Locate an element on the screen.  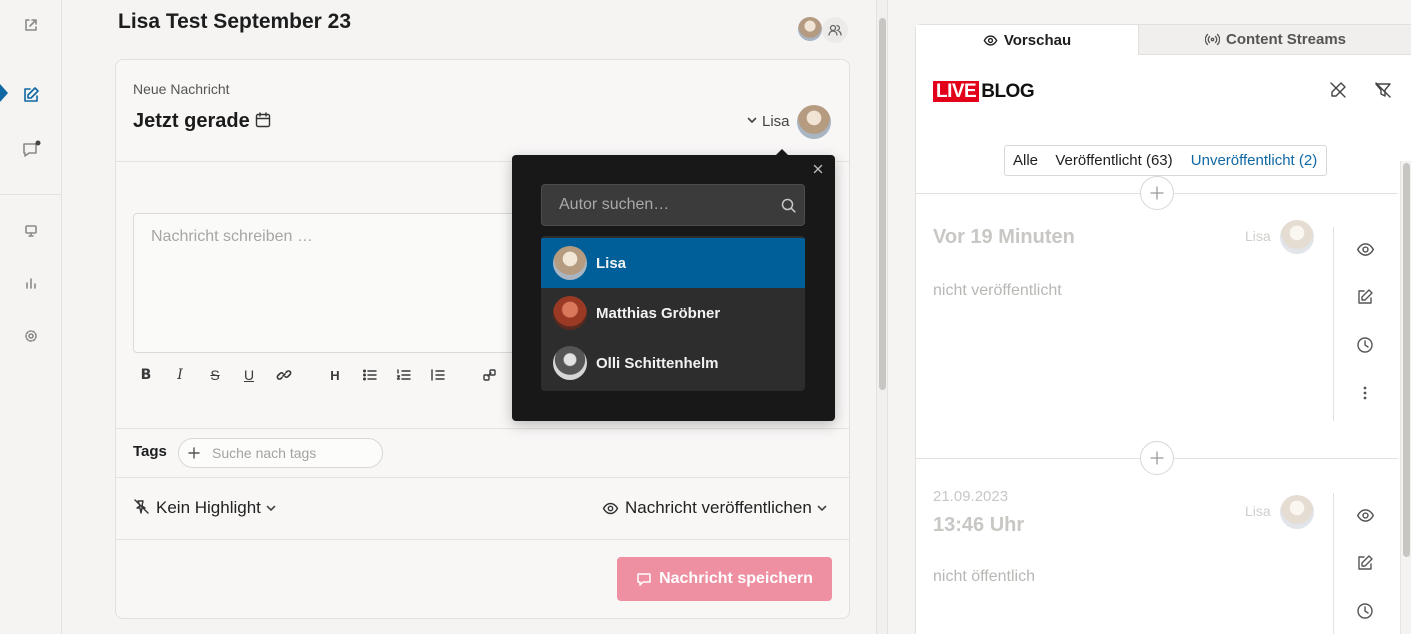
filter-unpublished: Unveröffentlicht (2) is located at coordinates (1254, 160).